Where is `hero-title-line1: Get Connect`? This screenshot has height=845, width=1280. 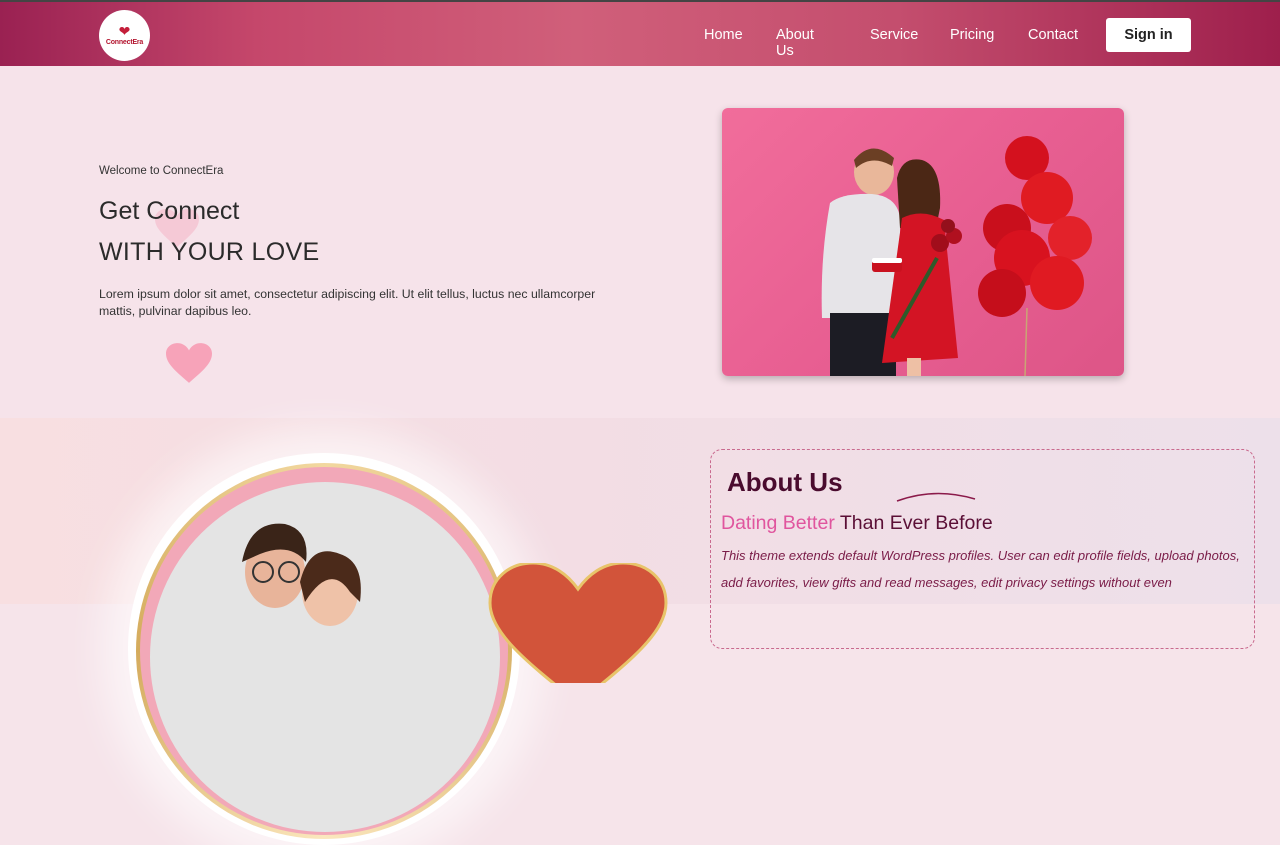
hero-title-line1: Get Connect is located at coordinates (169, 211).